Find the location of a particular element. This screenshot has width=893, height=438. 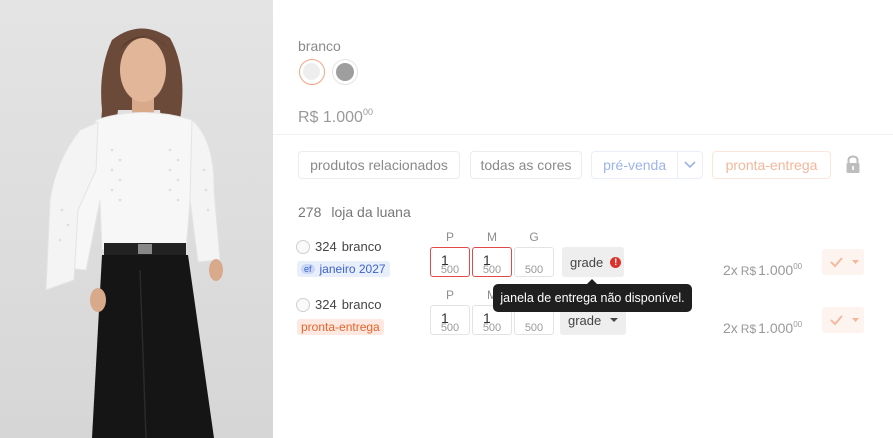

delivery-window-tag: ef janeiro 2027 is located at coordinates (343, 269).